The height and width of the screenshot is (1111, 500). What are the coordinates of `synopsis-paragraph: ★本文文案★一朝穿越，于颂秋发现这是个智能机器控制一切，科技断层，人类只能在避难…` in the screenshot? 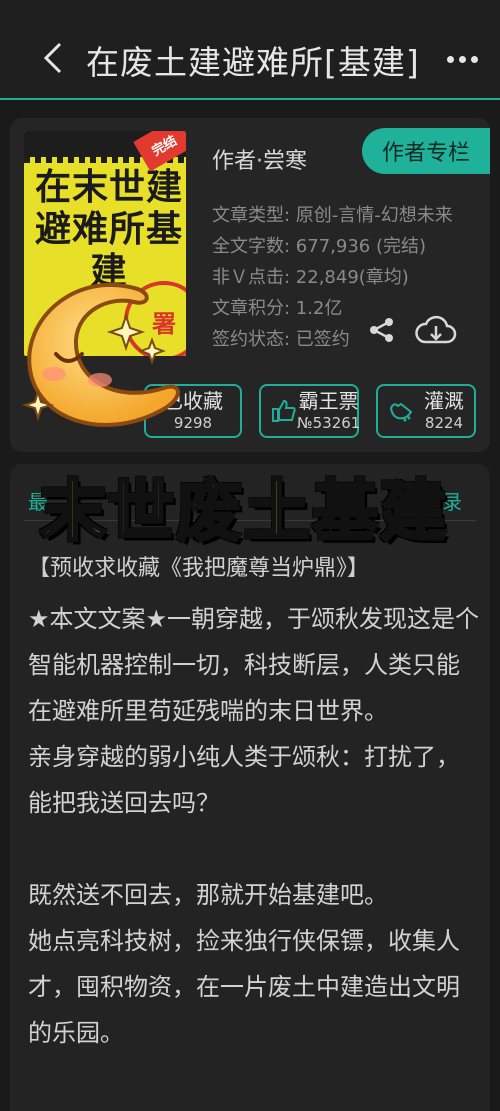 It's located at (254, 665).